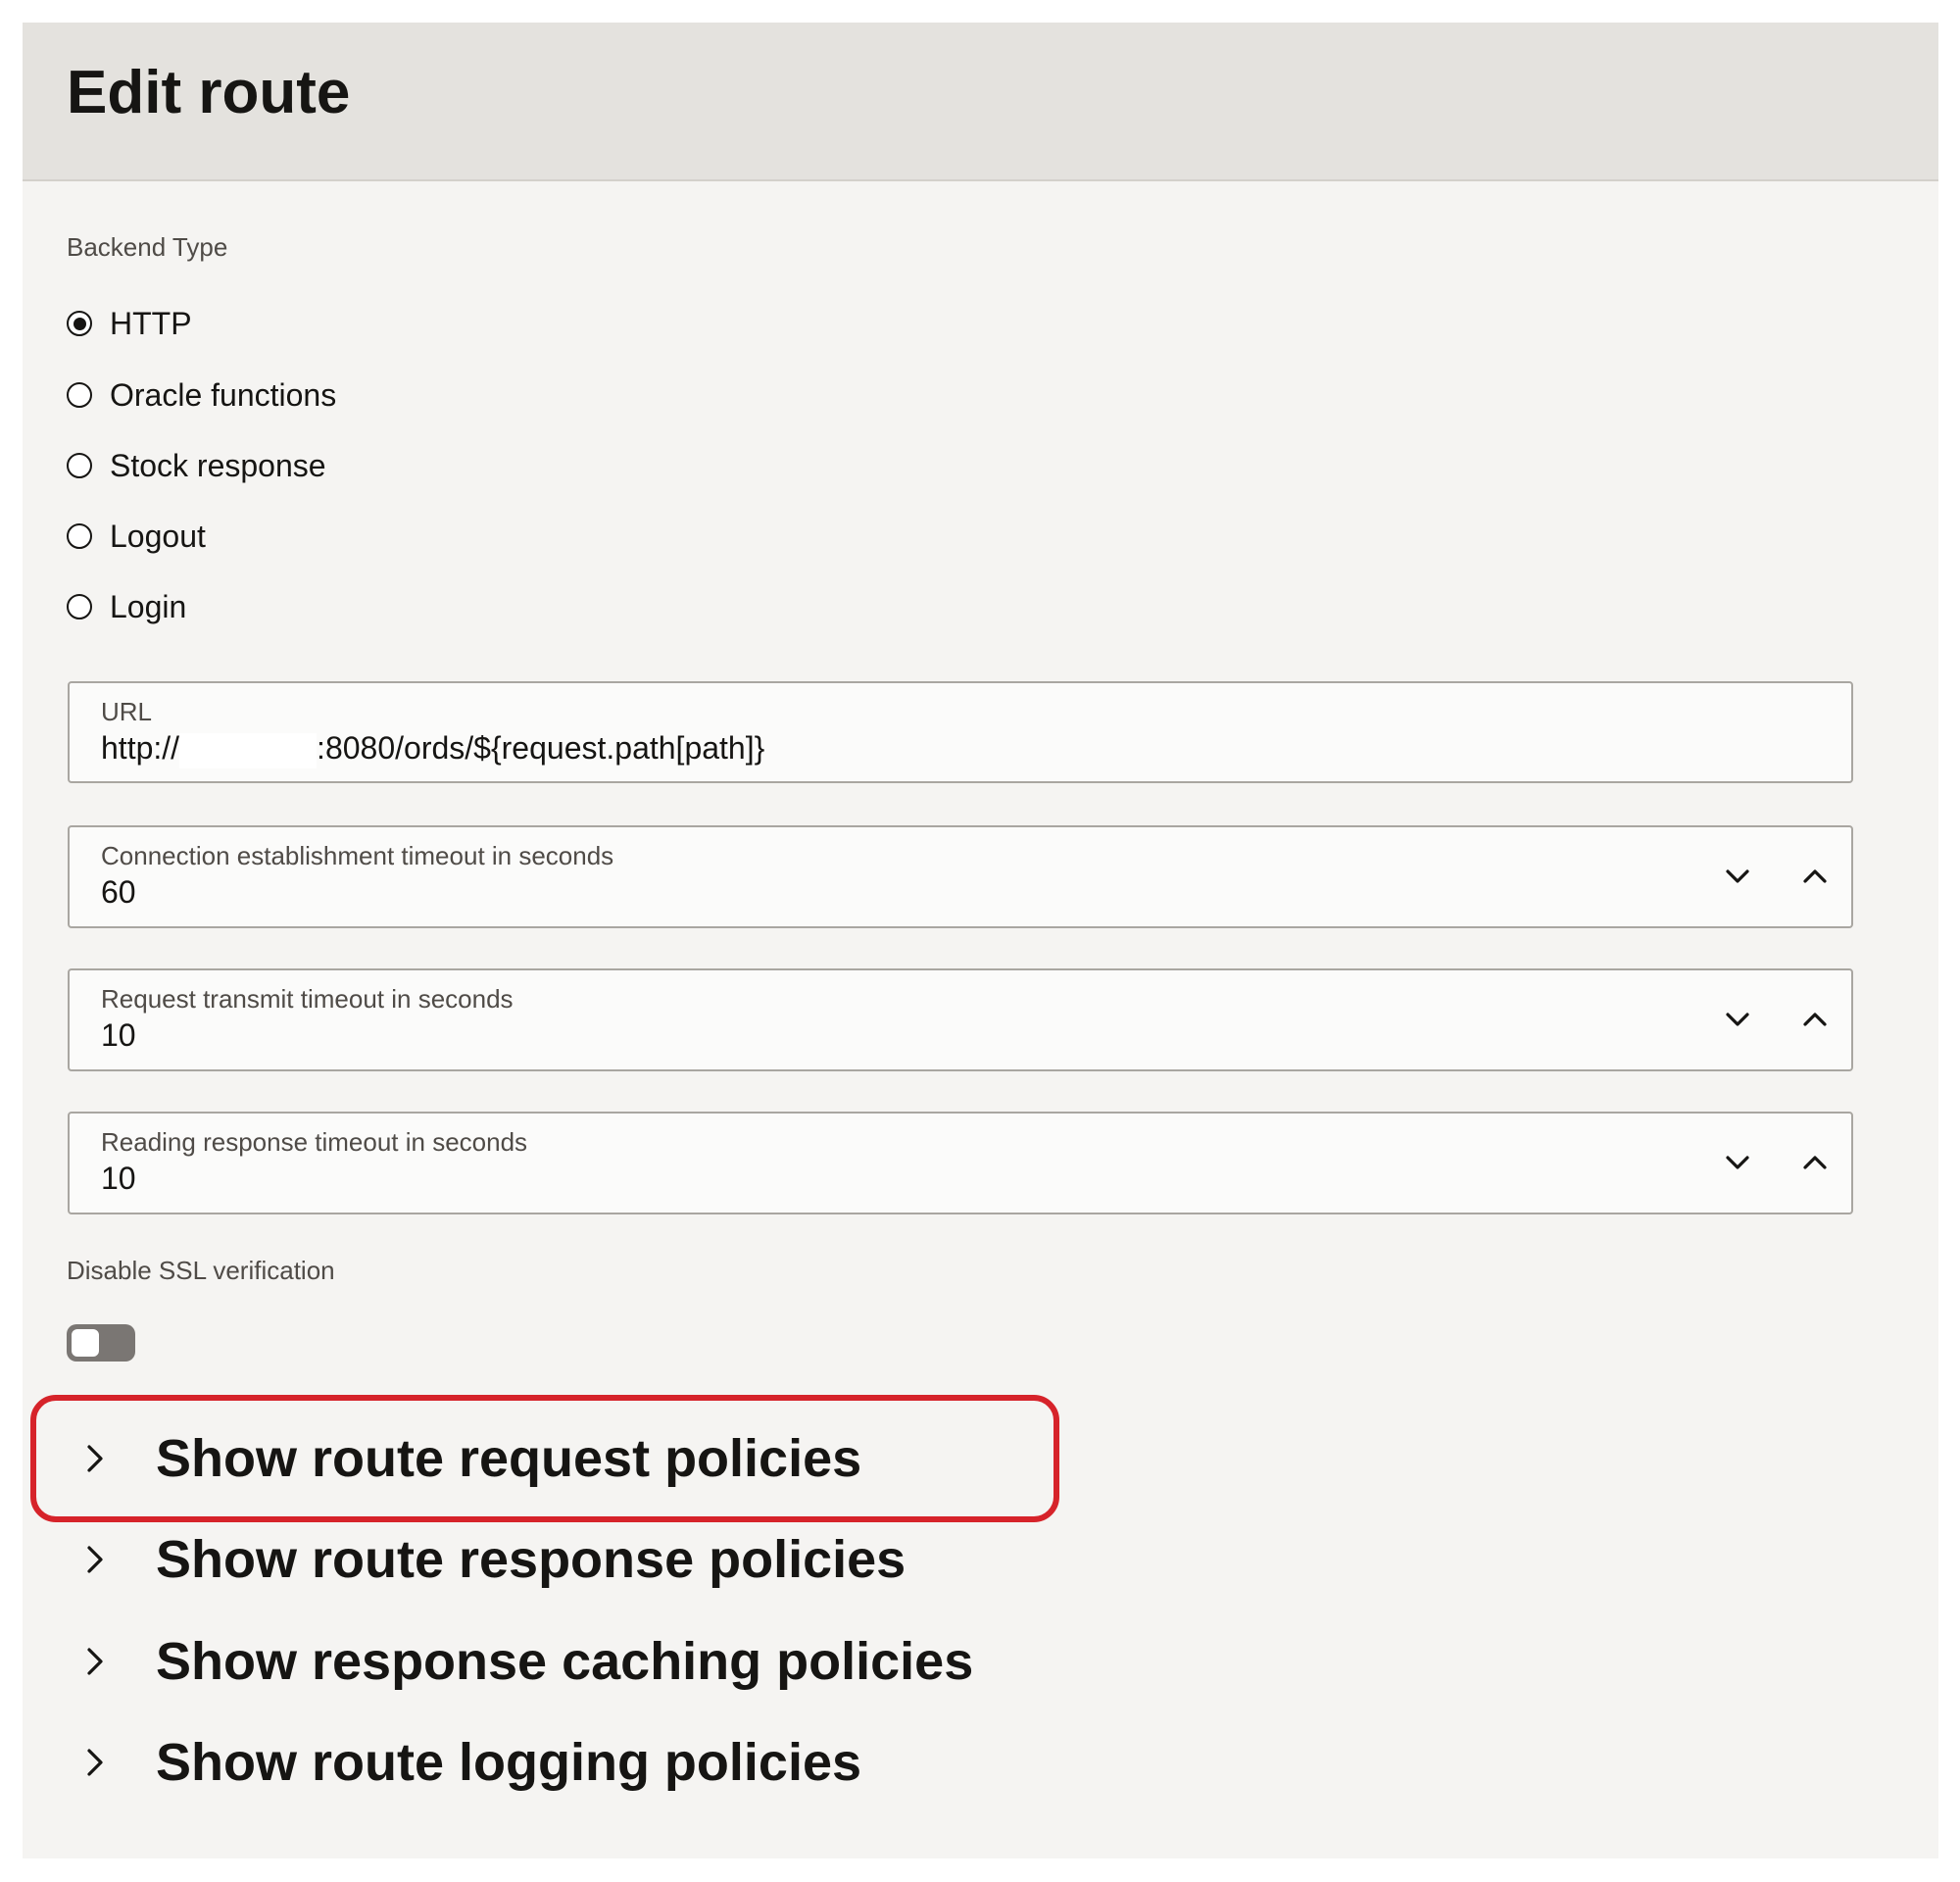  I want to click on request-transmit-timeout-decrement-button, so click(1737, 1020).